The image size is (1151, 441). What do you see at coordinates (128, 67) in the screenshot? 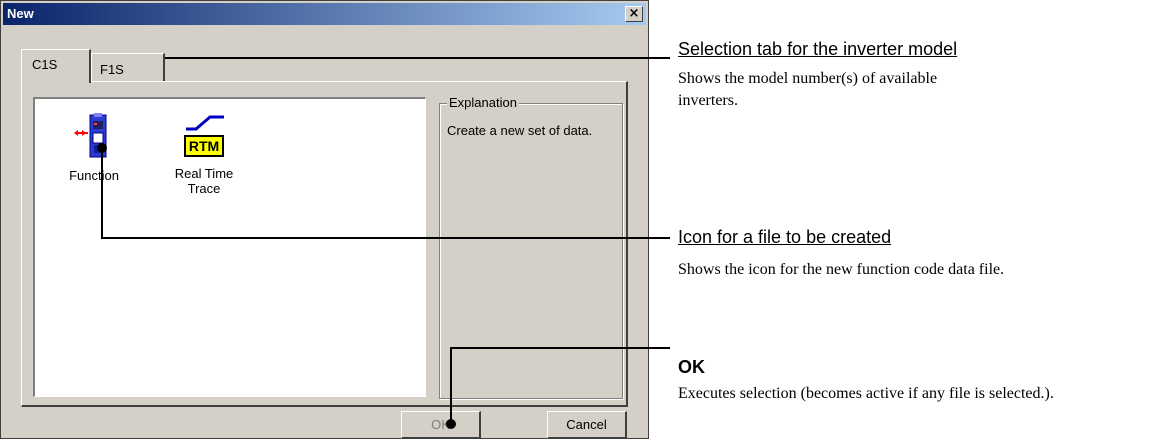
I see `tab-f1s: F1S` at bounding box center [128, 67].